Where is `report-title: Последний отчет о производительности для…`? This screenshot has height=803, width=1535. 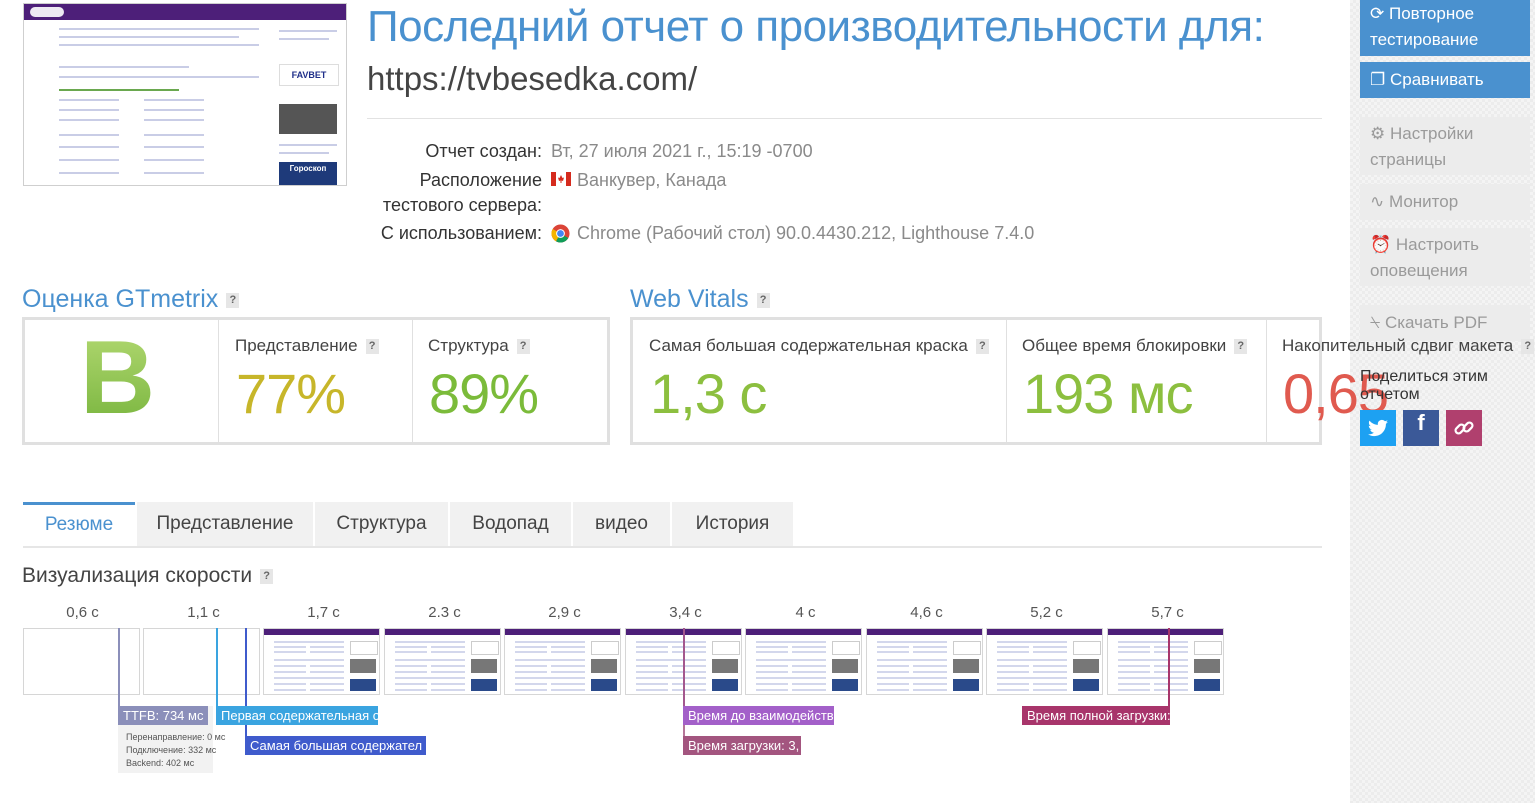 report-title: Последний отчет о производительности для… is located at coordinates (816, 26).